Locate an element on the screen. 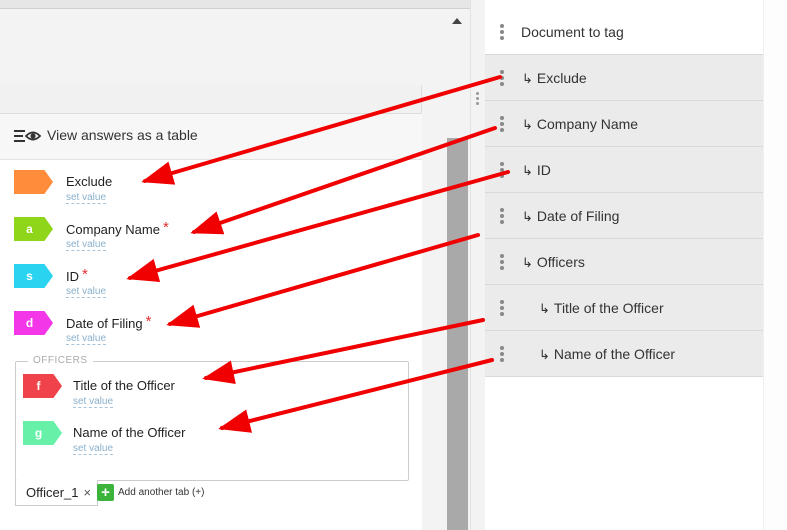 Image resolution: width=787 pixels, height=530 pixels. tree-root-label: Document to tag is located at coordinates (572, 32).